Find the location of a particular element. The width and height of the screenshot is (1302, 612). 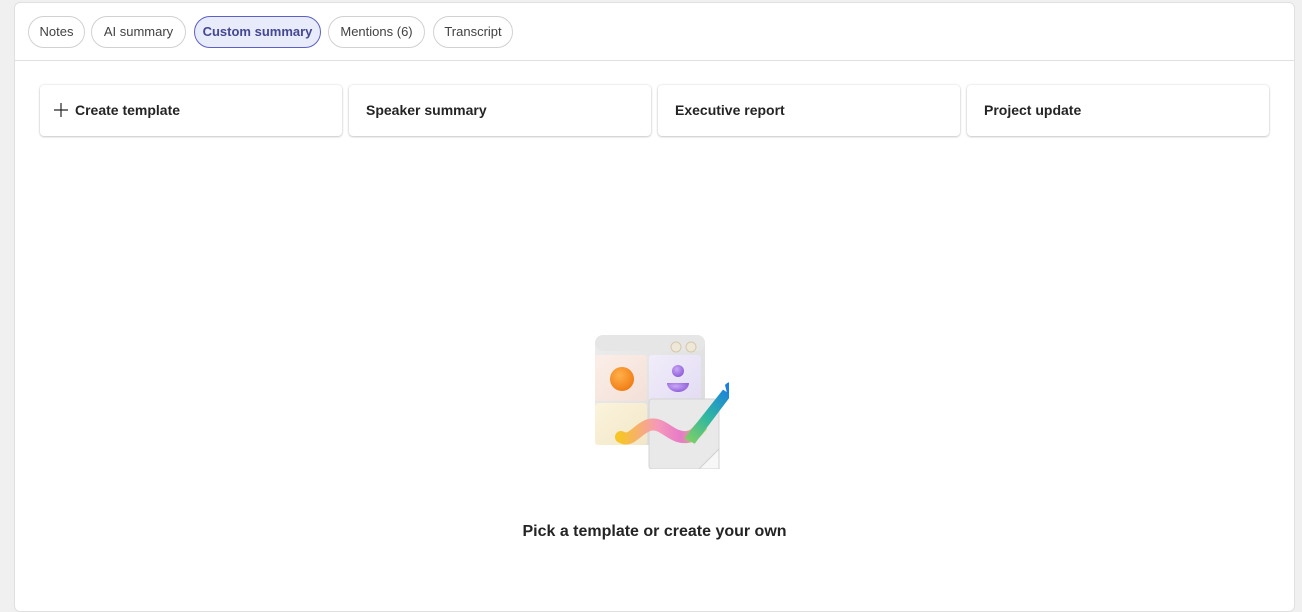

template-illustration is located at coordinates (659, 401).